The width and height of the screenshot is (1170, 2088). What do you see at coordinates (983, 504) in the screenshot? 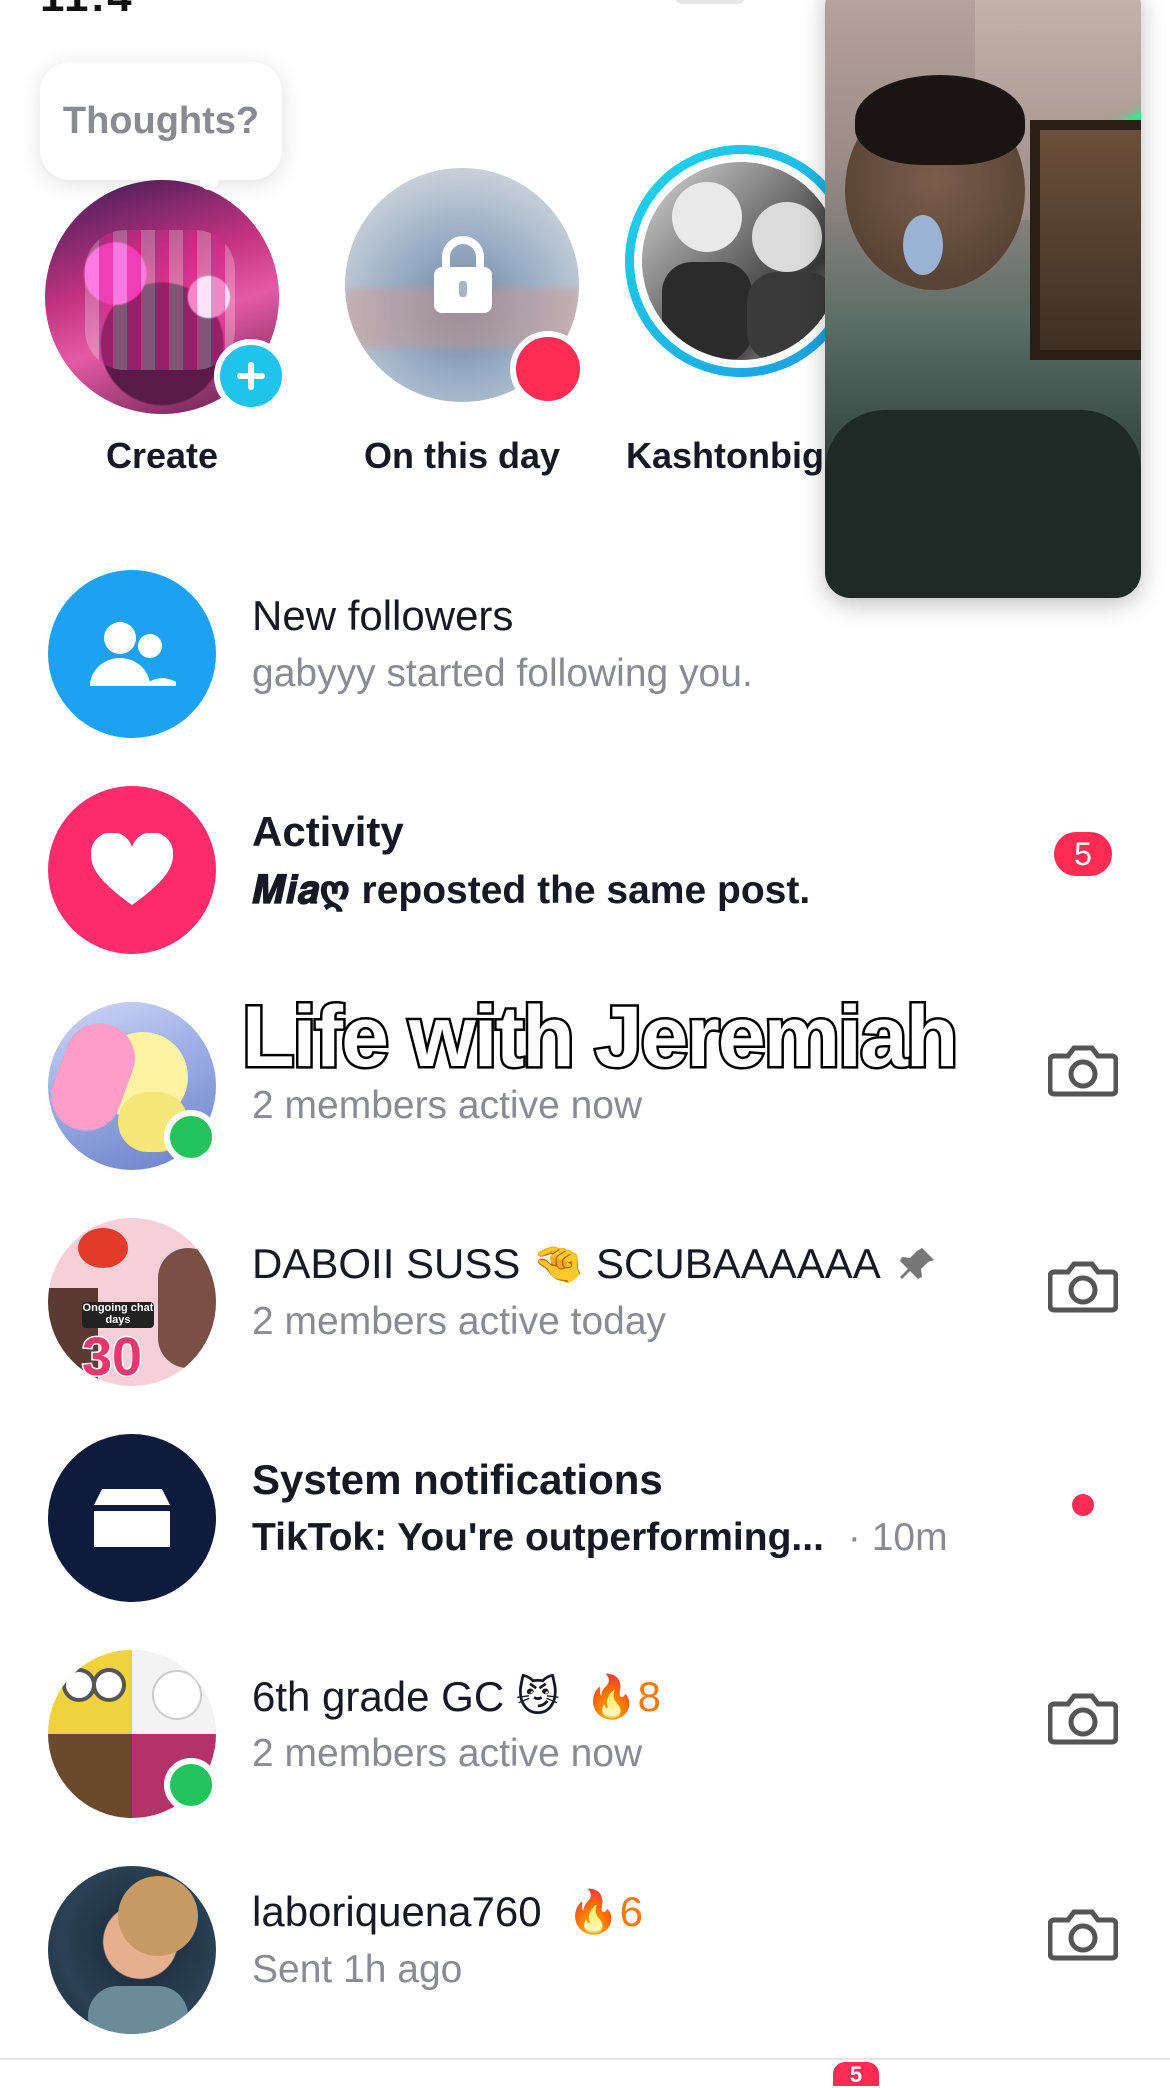
I see `person-shirt` at bounding box center [983, 504].